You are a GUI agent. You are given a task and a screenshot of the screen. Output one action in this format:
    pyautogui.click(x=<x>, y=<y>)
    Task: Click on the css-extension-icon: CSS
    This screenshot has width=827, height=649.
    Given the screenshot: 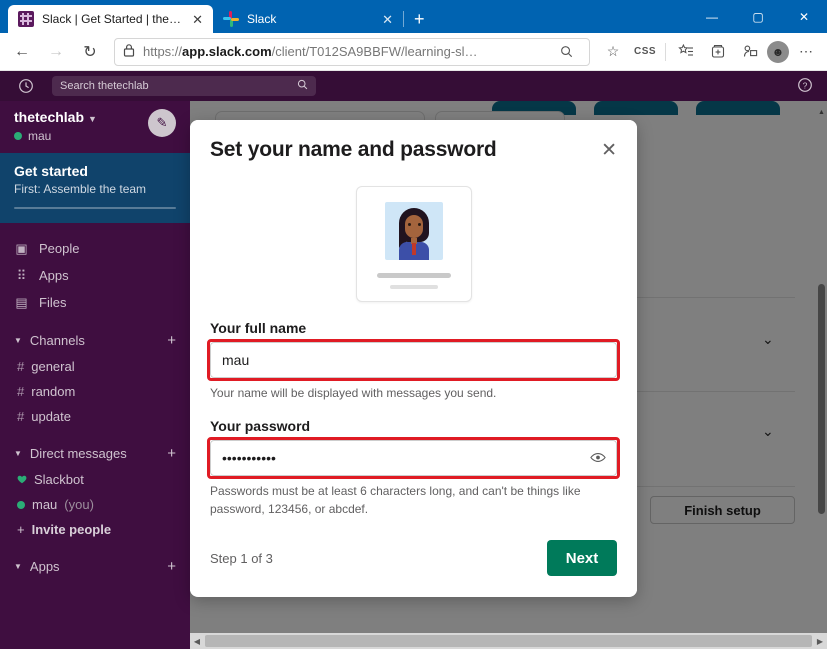 What is the action you would take?
    pyautogui.click(x=645, y=52)
    